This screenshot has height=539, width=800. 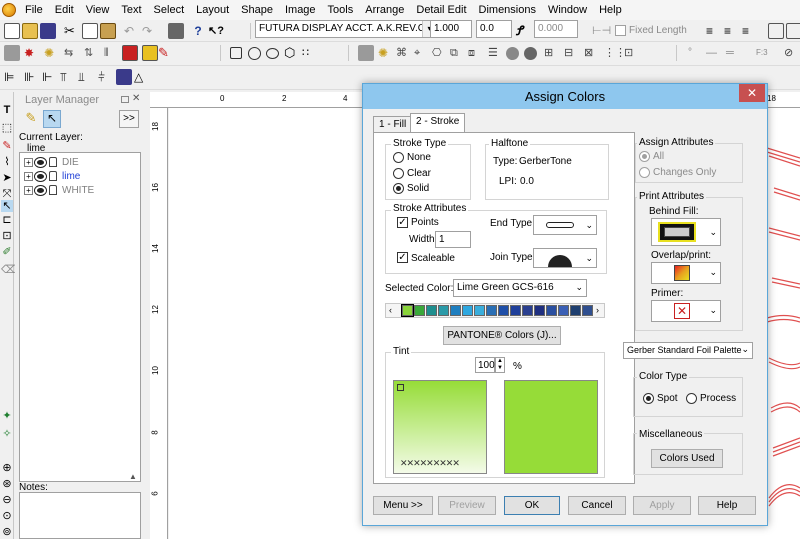 What do you see at coordinates (30, 31) in the screenshot?
I see `open-folder-icon` at bounding box center [30, 31].